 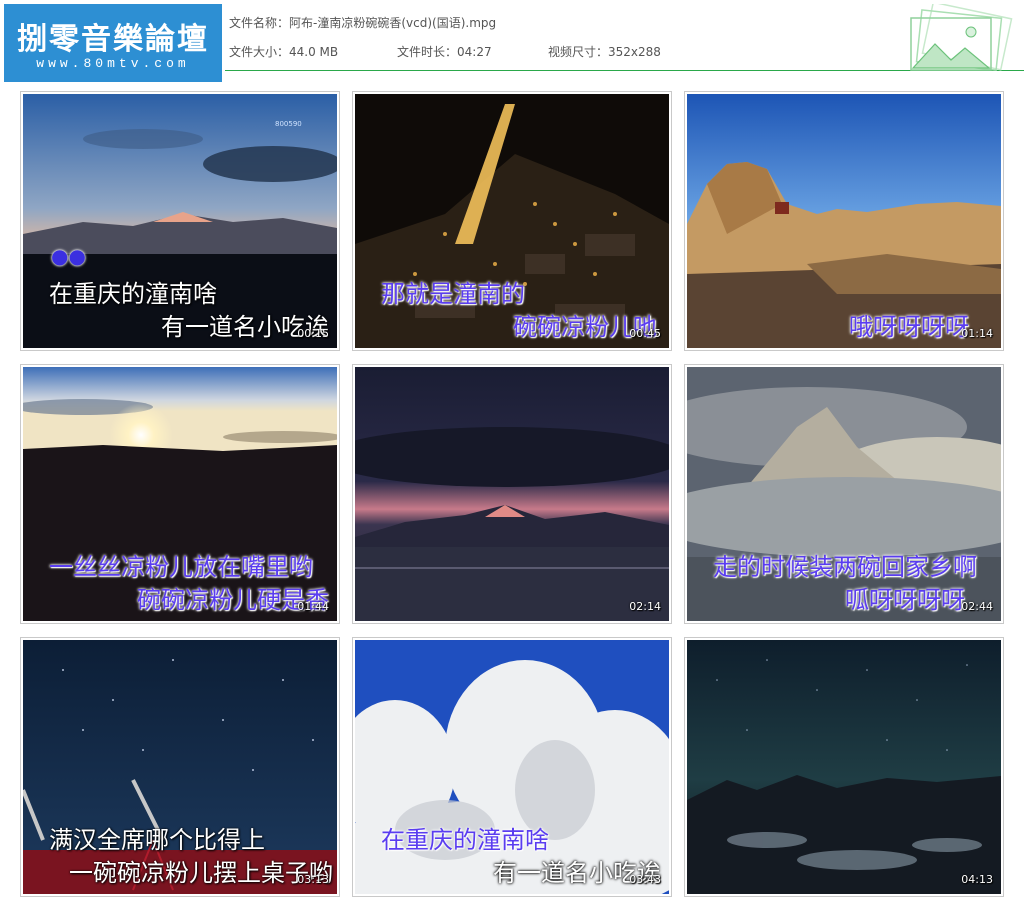 I want to click on thumbnail-frame: 在重庆的潼南啥 有一道名小吃诶 03:43, so click(x=512, y=767).